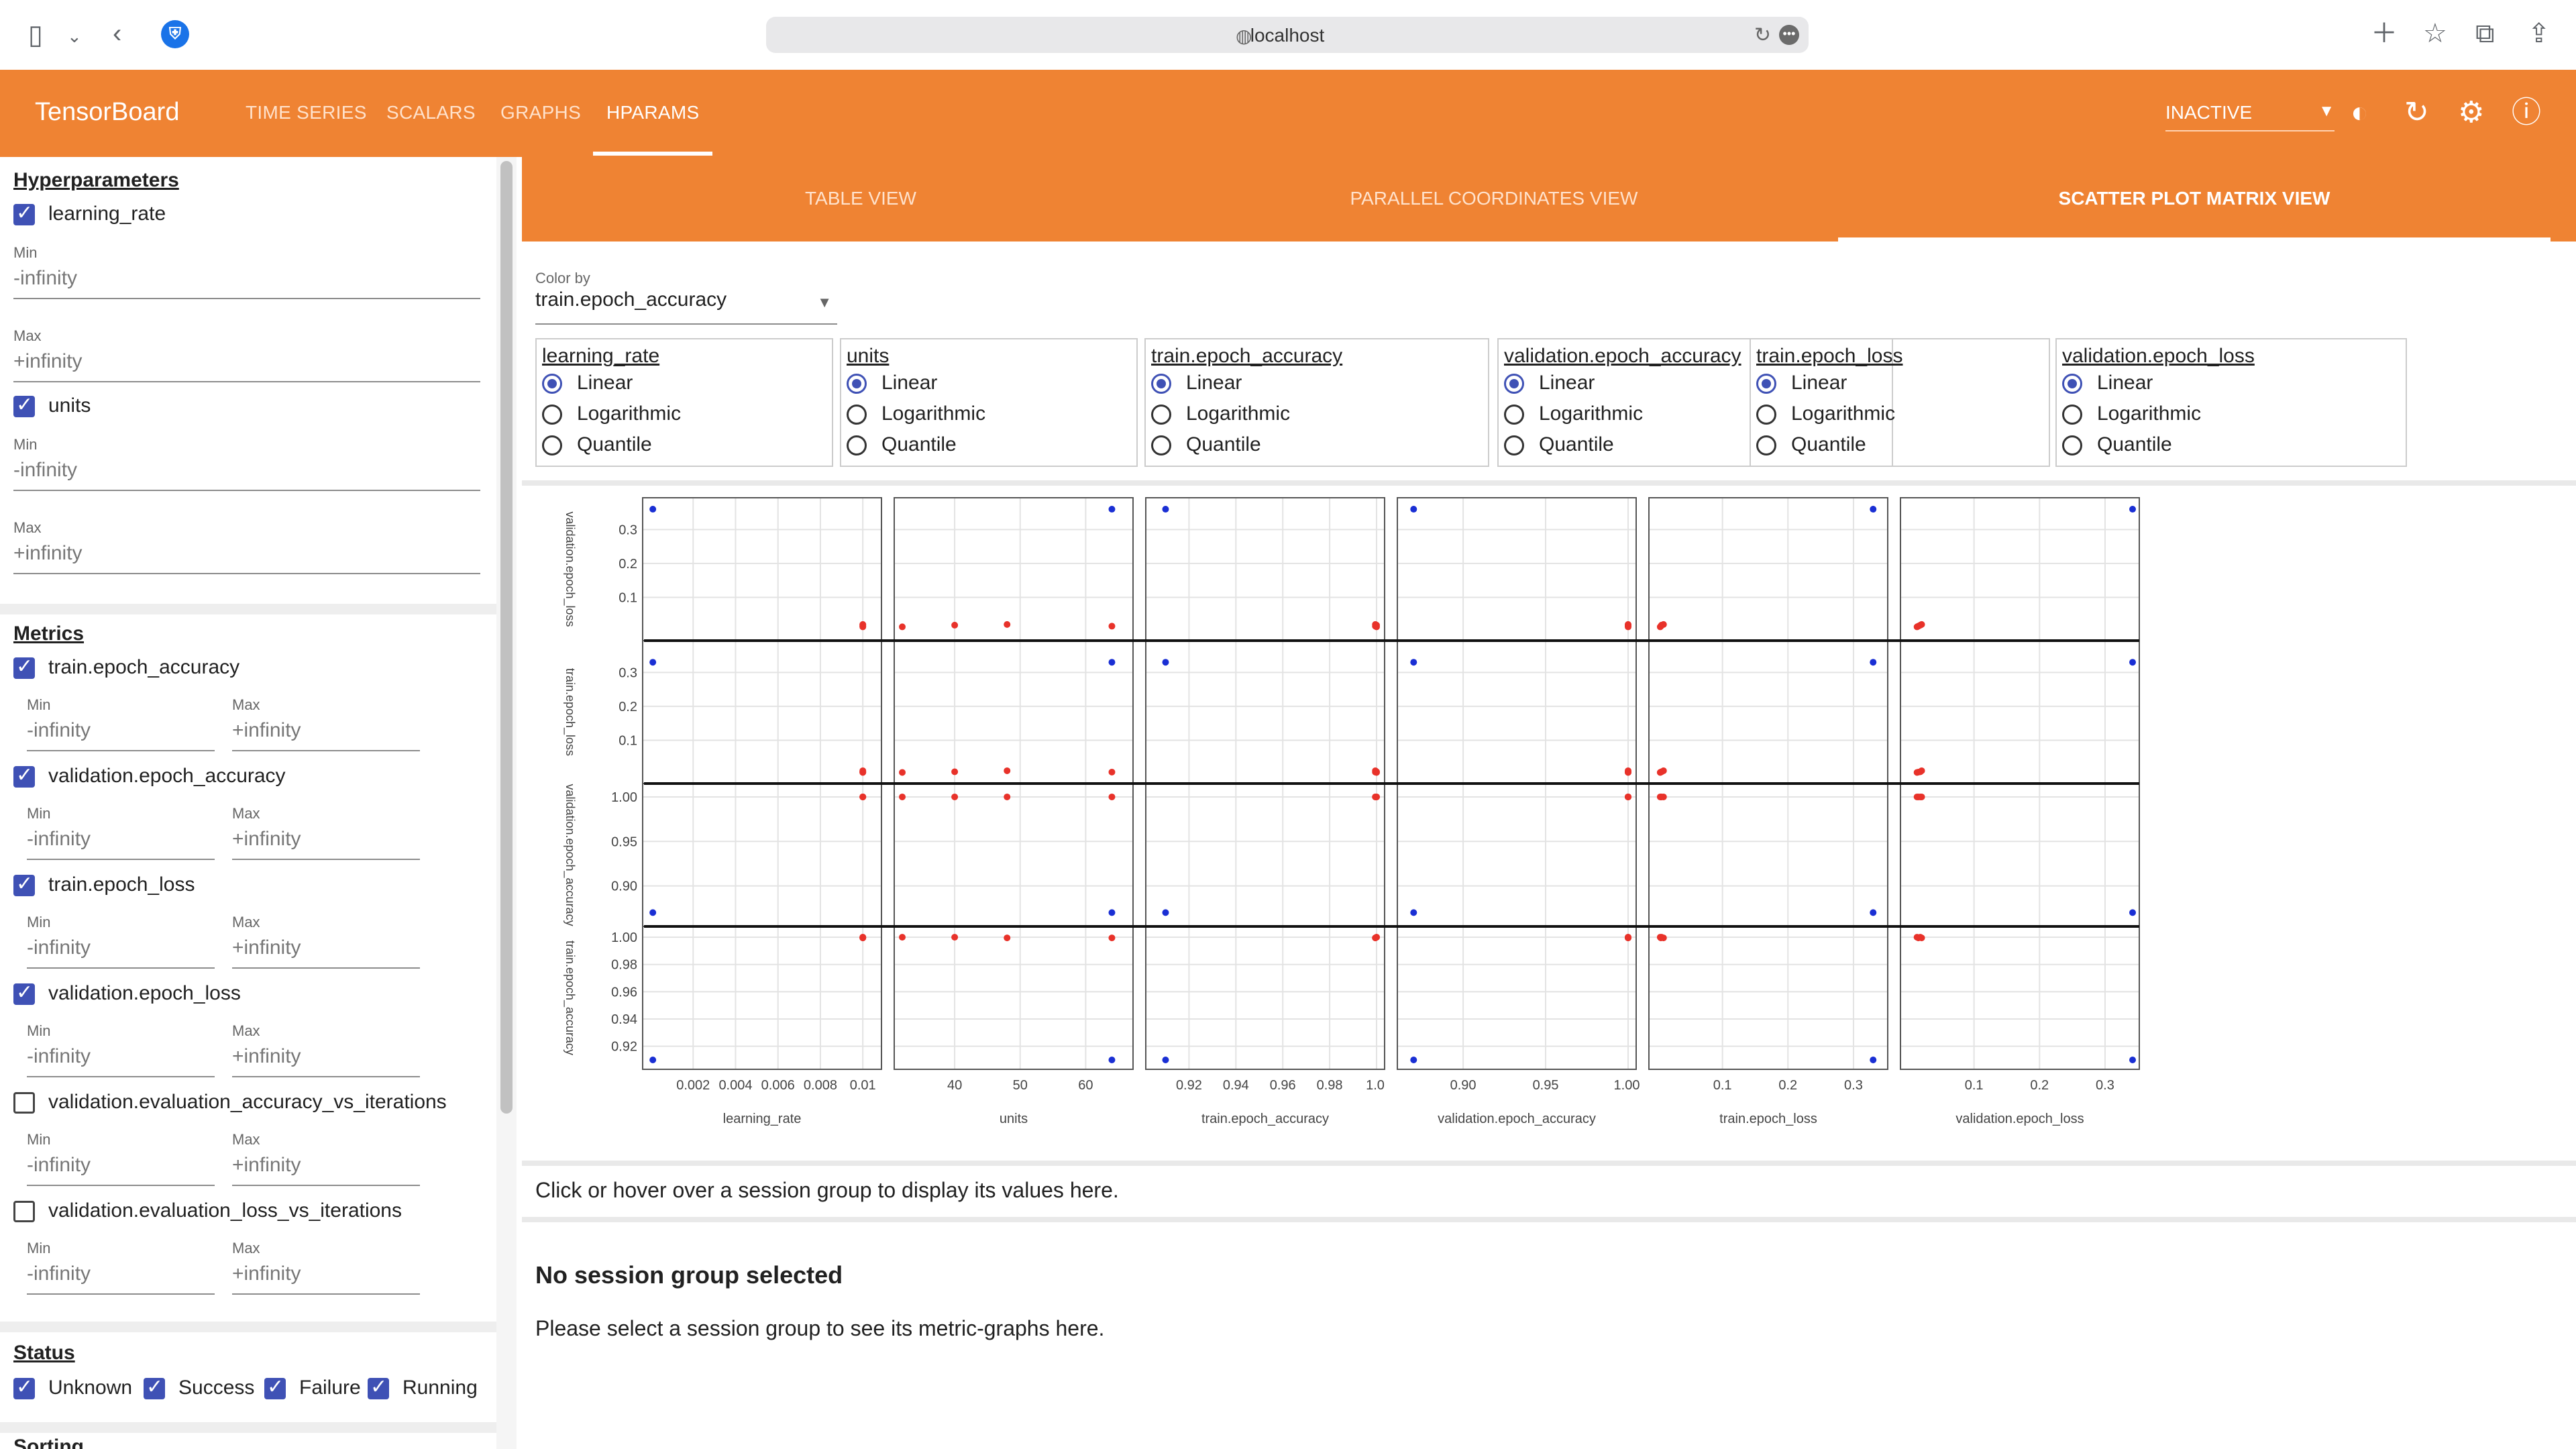 Image resolution: width=2576 pixels, height=1449 pixels. Describe the element at coordinates (127, 993) in the screenshot. I see `metric-checkbox: validation.epoch_loss` at that location.